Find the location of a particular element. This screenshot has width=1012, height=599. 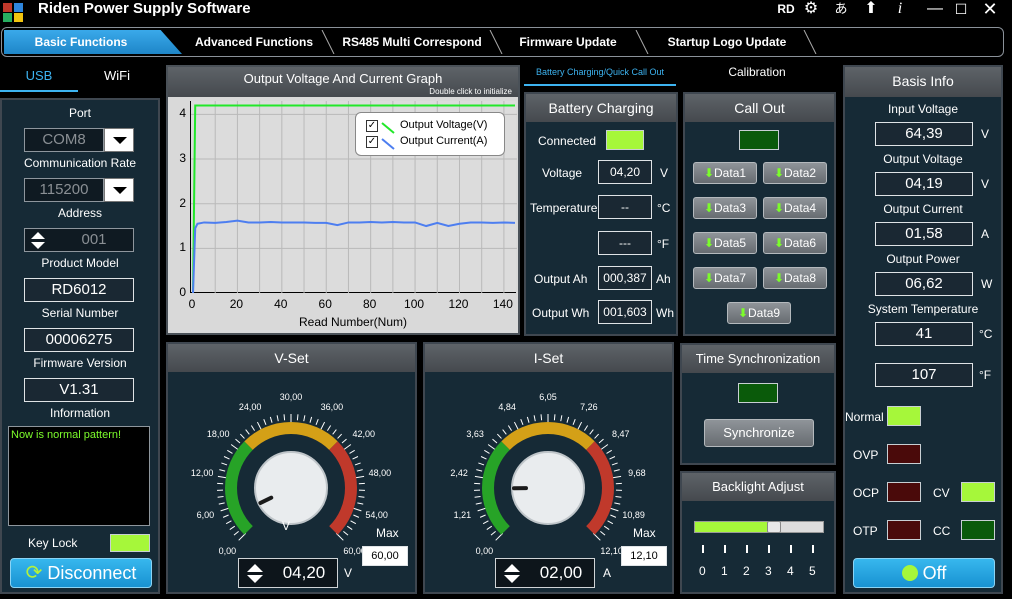

callout-data6-button: ⬇Data6 is located at coordinates (795, 243).